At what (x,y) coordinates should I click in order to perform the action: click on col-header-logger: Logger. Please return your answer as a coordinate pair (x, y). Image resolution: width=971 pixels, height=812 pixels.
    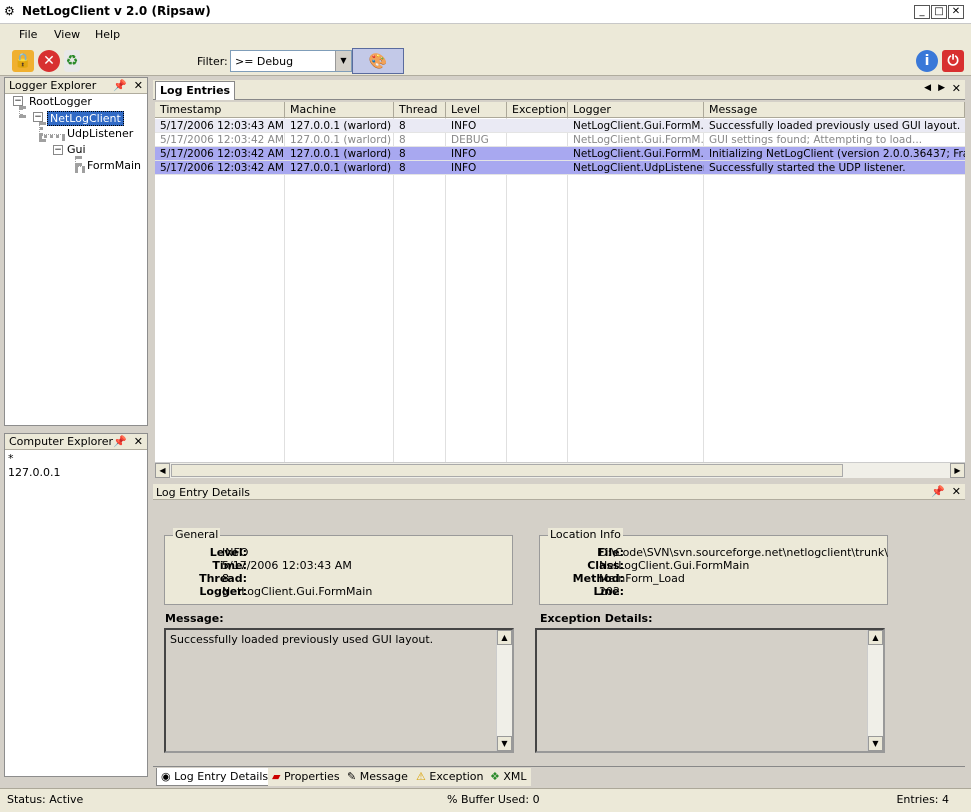
    Looking at the image, I should click on (636, 110).